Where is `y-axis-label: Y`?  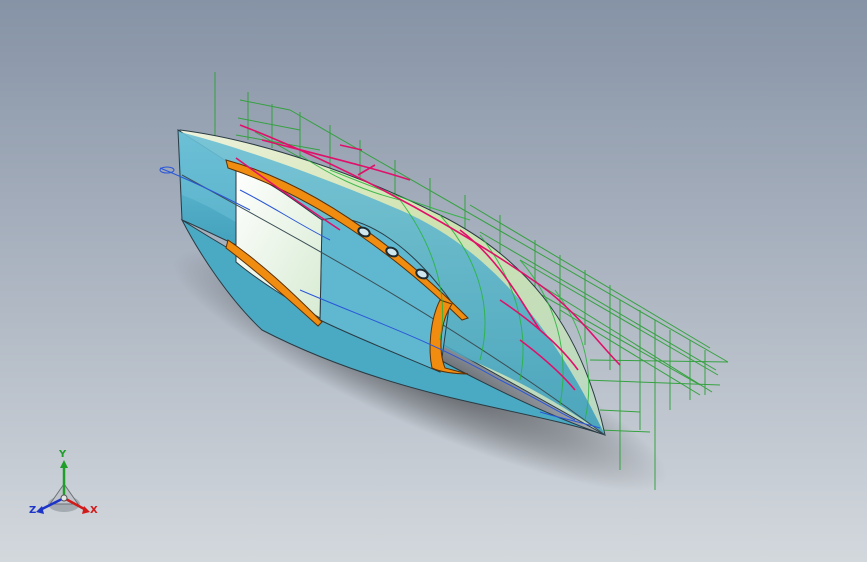
y-axis-label: Y is located at coordinates (63, 454).